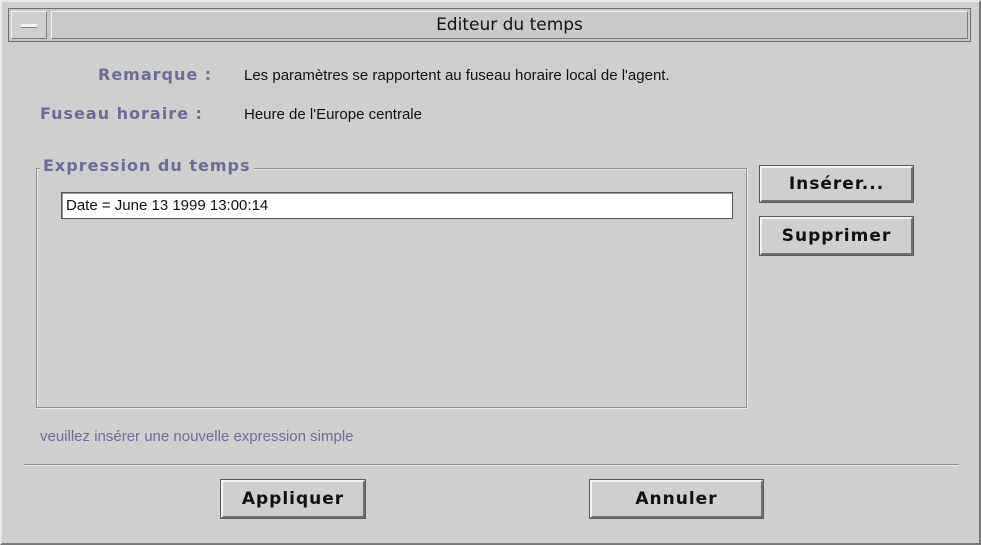 The image size is (981, 545). I want to click on delete-button: Supprimer, so click(836, 236).